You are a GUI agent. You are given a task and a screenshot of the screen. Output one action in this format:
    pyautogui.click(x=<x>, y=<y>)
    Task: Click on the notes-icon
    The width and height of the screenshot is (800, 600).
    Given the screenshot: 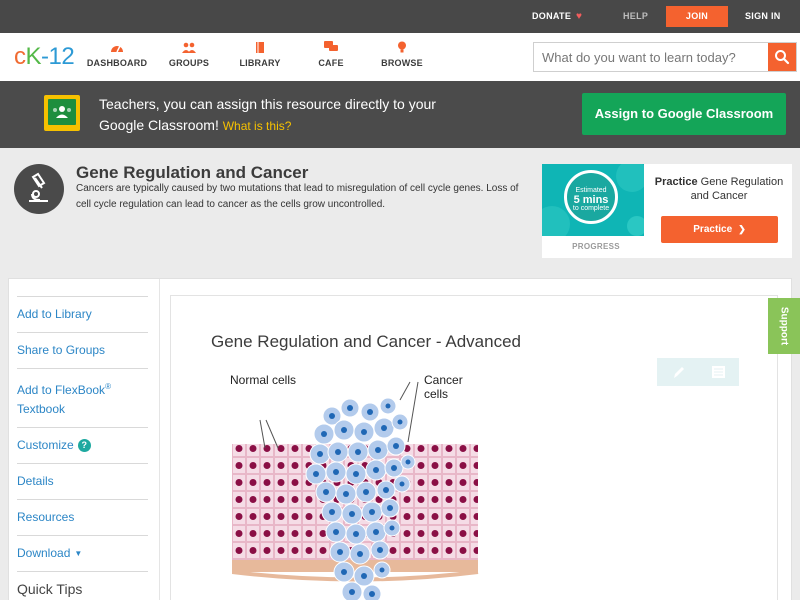 What is the action you would take?
    pyautogui.click(x=718, y=372)
    